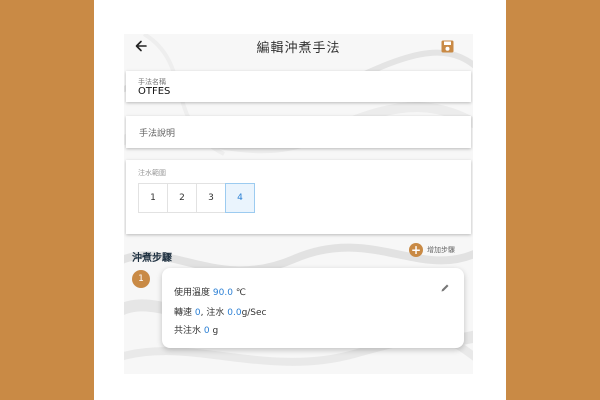  I want to click on step-total-water: 共注水 0 g, so click(196, 329).